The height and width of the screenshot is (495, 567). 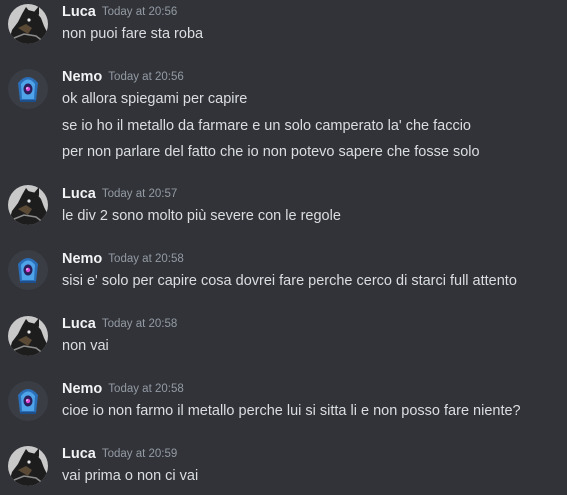 What do you see at coordinates (139, 194) in the screenshot?
I see `timestamp: Today at 20:57` at bounding box center [139, 194].